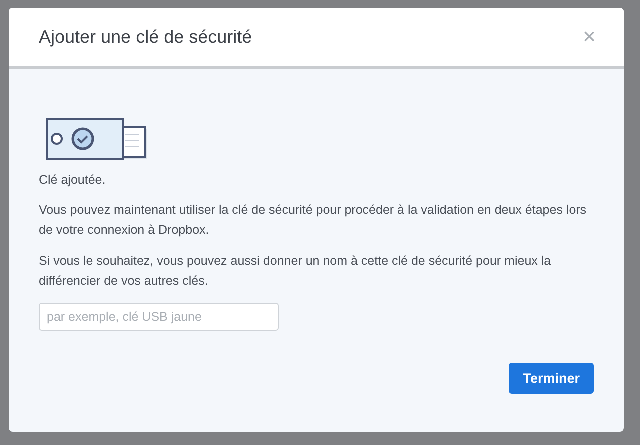  Describe the element at coordinates (145, 37) in the screenshot. I see `dialog-title: Ajouter une clé de sécurité` at that location.